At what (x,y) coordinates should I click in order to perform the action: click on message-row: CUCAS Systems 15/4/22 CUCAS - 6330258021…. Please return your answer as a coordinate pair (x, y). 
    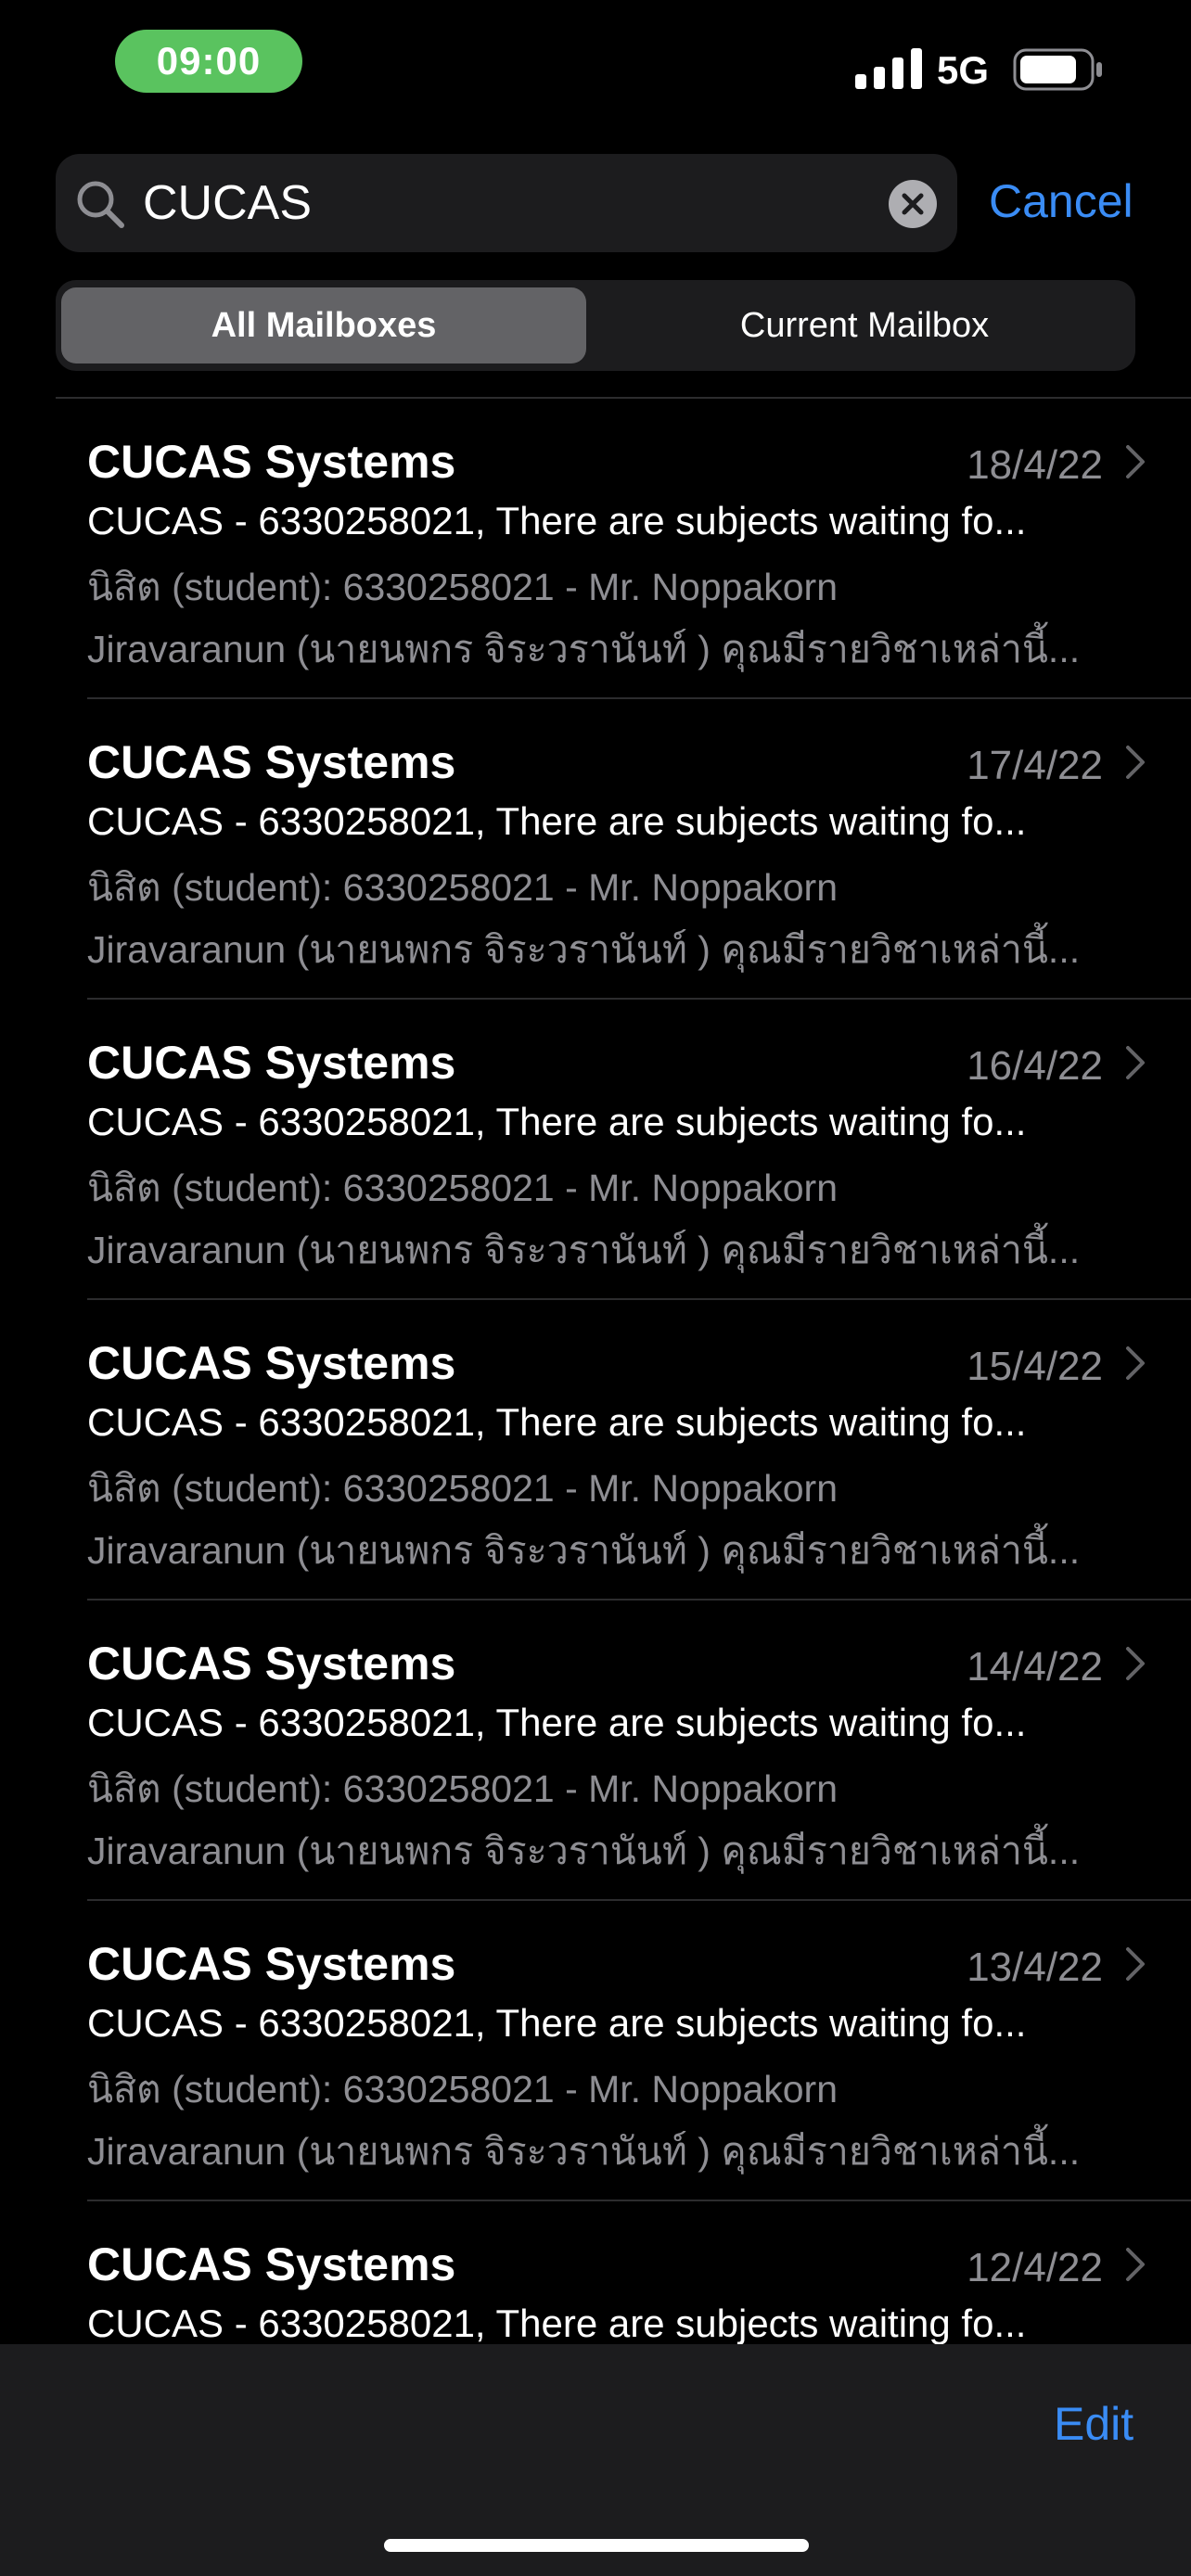
    Looking at the image, I should click on (595, 1450).